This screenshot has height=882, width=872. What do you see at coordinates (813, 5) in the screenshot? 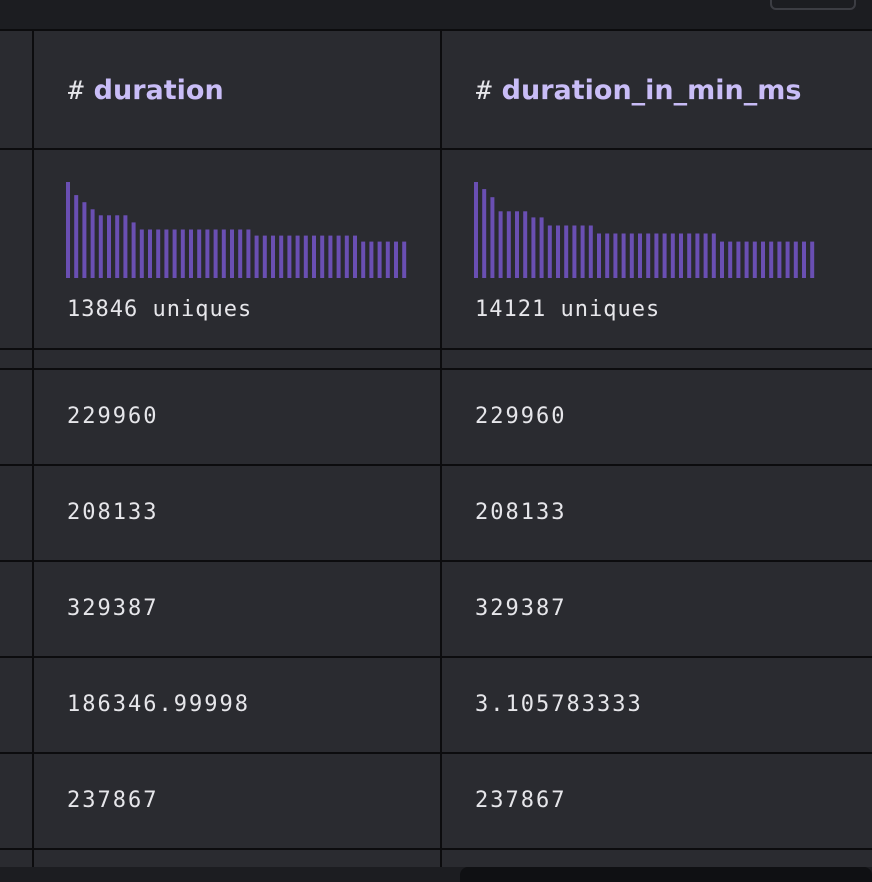
I see `toolbar-button` at bounding box center [813, 5].